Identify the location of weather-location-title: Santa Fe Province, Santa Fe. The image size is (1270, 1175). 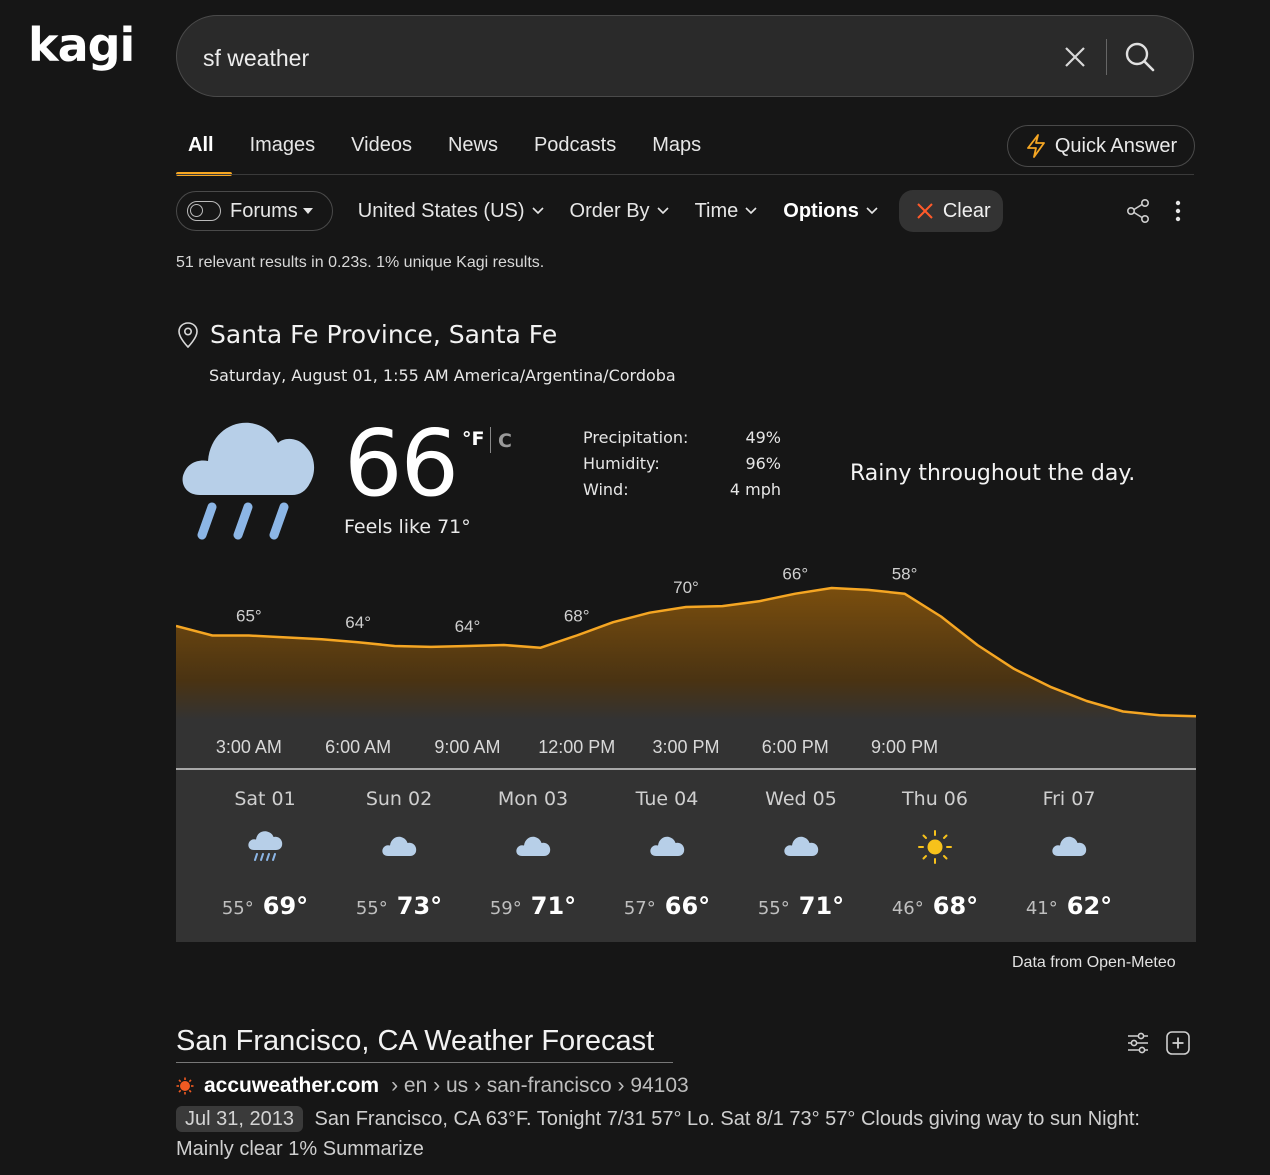
(384, 334).